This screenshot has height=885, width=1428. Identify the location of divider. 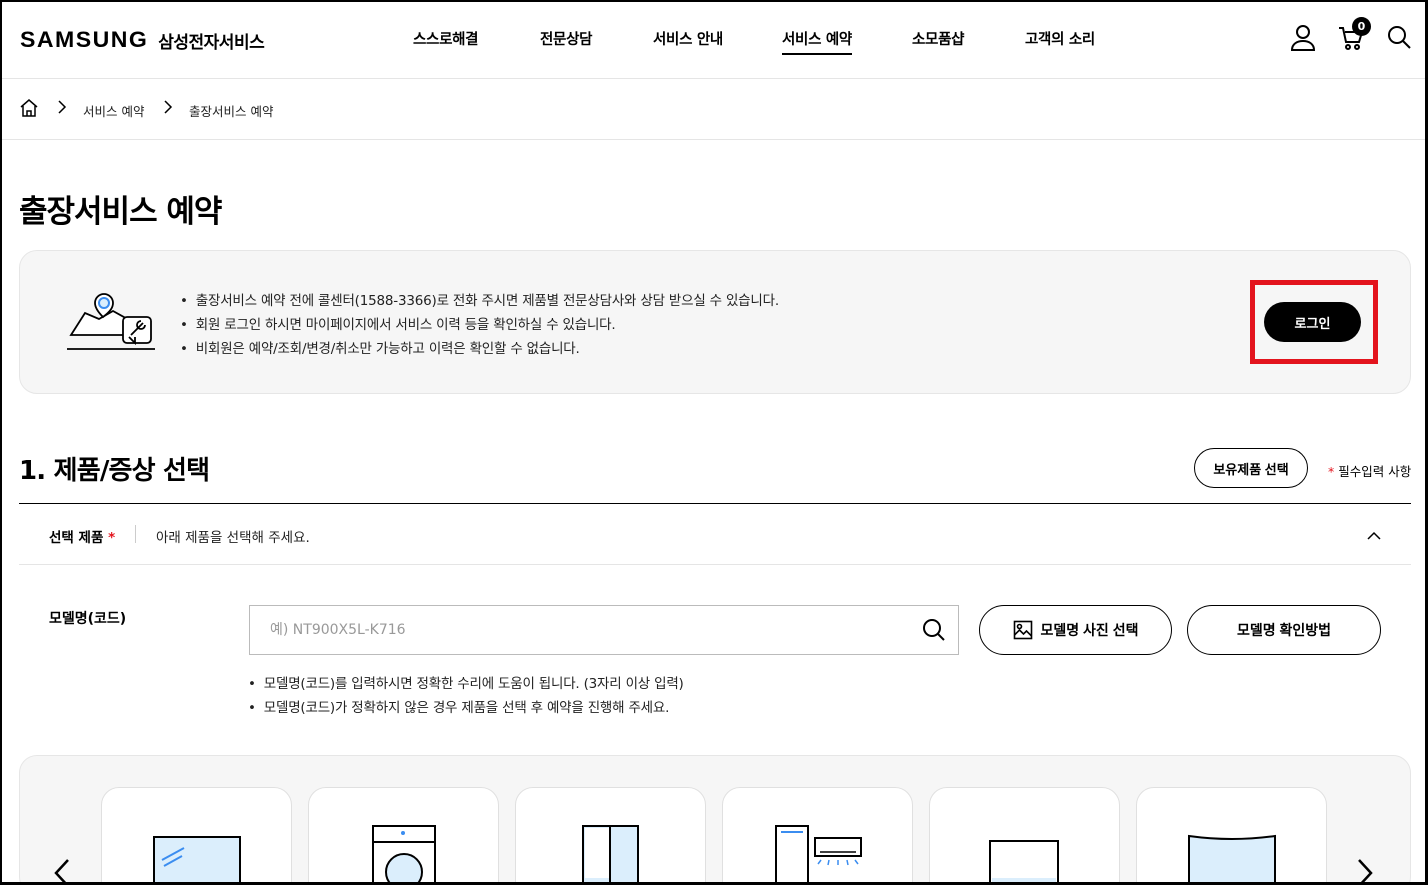
(135, 534).